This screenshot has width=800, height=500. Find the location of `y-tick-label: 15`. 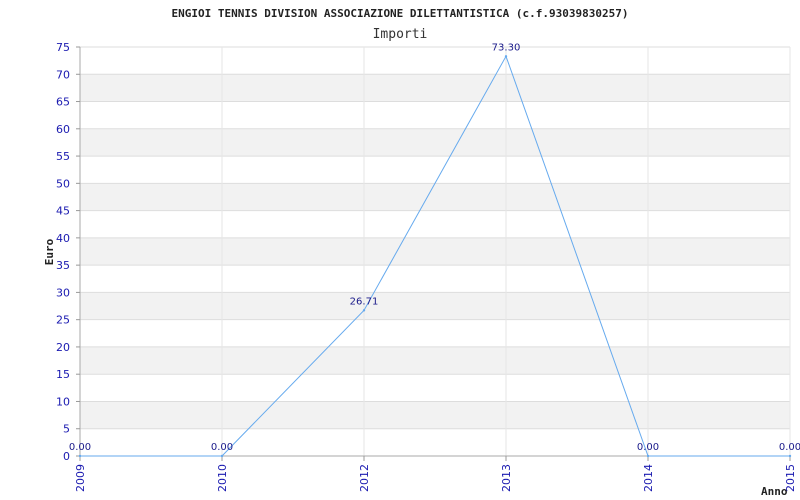

y-tick-label: 15 is located at coordinates (63, 374).